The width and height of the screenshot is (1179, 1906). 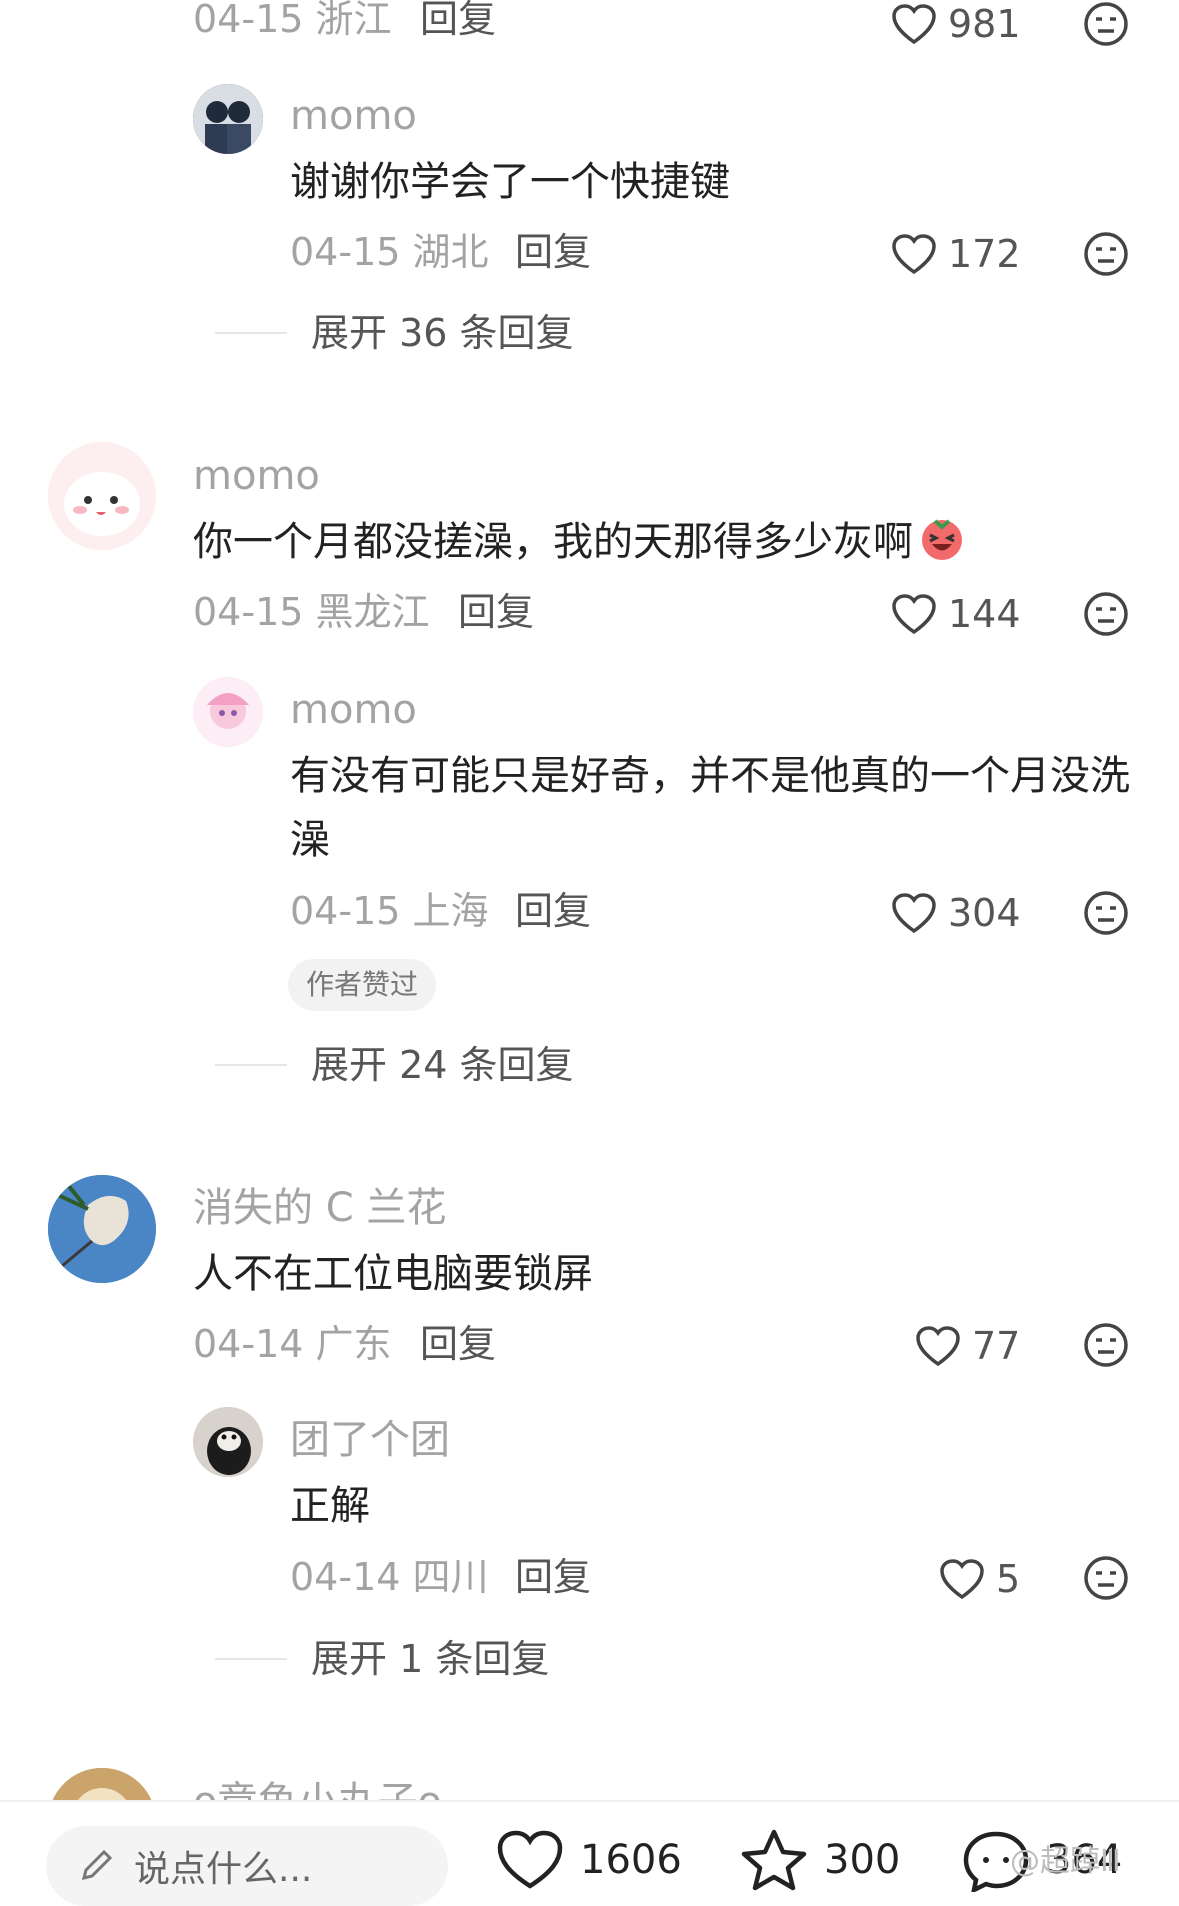 I want to click on bottom-action-bar: 说点什么... 1606 300 364, so click(x=589, y=1853).